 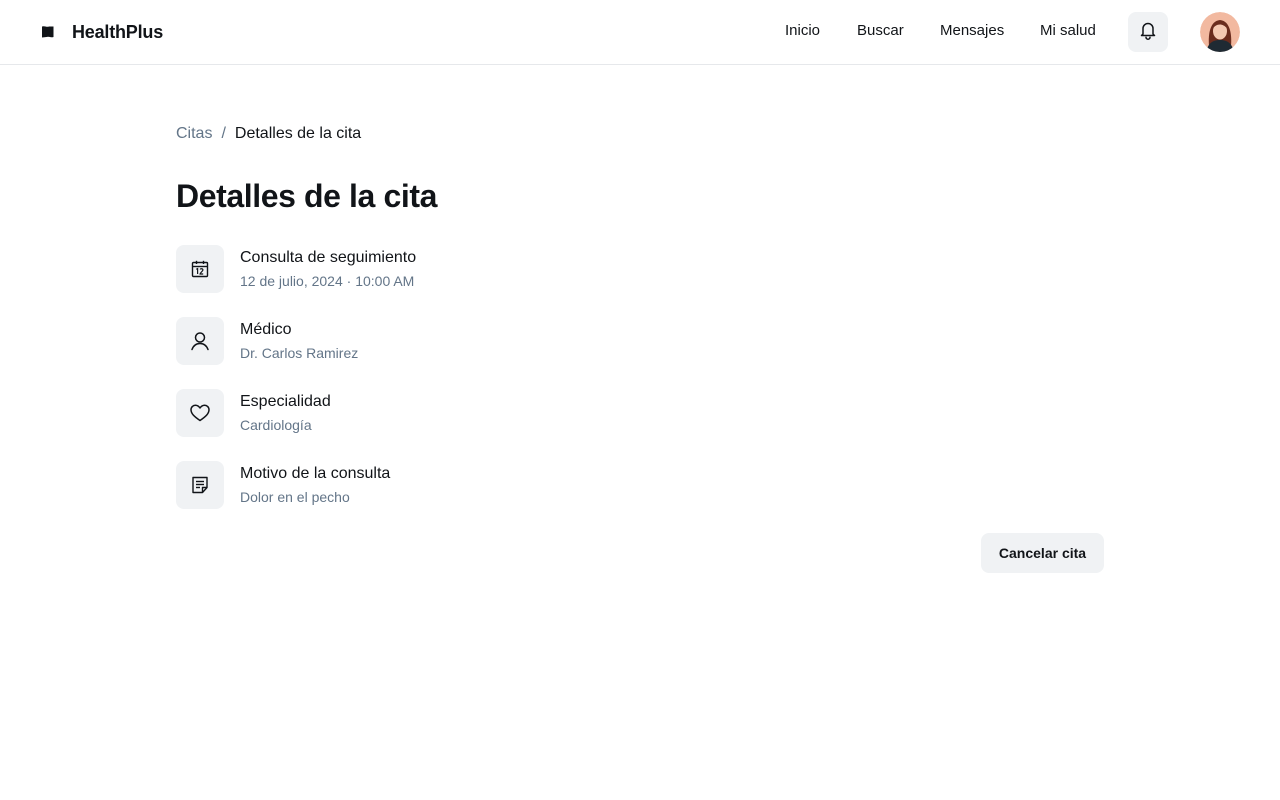 What do you see at coordinates (476, 341) in the screenshot?
I see `detail-doctor: Médico Dr. Carlos Ramirez` at bounding box center [476, 341].